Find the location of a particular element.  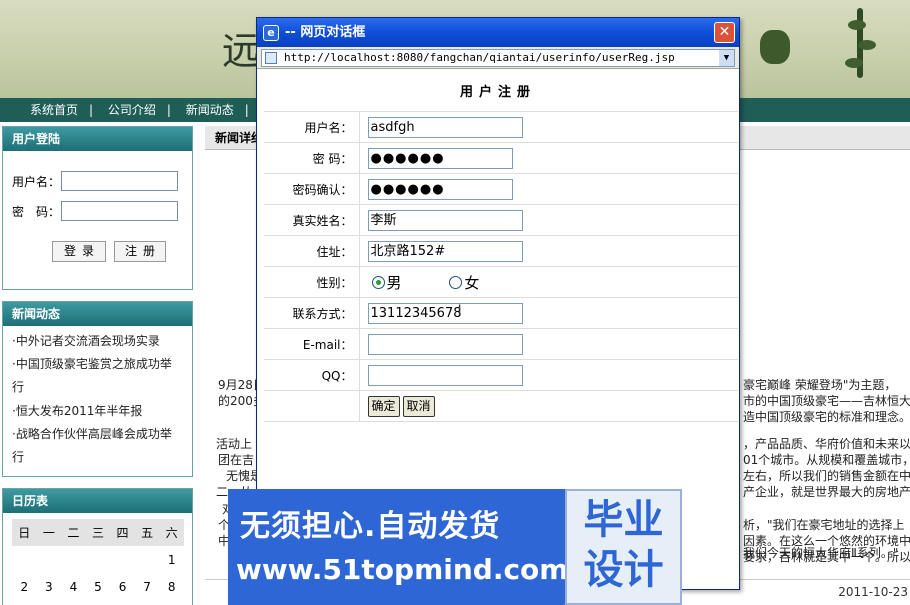

day-cell: 3 is located at coordinates (49, 586).